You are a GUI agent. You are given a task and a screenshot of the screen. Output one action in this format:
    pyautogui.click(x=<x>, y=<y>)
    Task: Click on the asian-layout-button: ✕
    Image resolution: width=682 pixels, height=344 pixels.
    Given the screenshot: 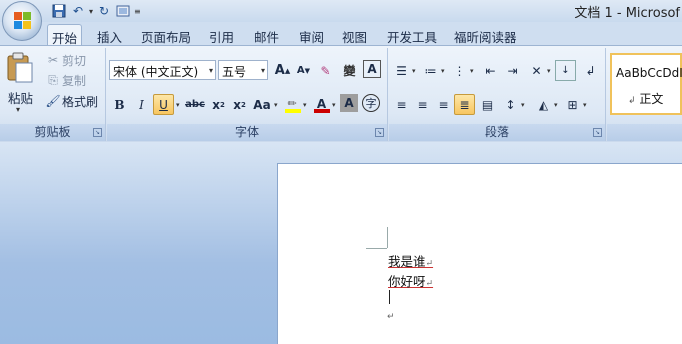 What is the action you would take?
    pyautogui.click(x=536, y=70)
    